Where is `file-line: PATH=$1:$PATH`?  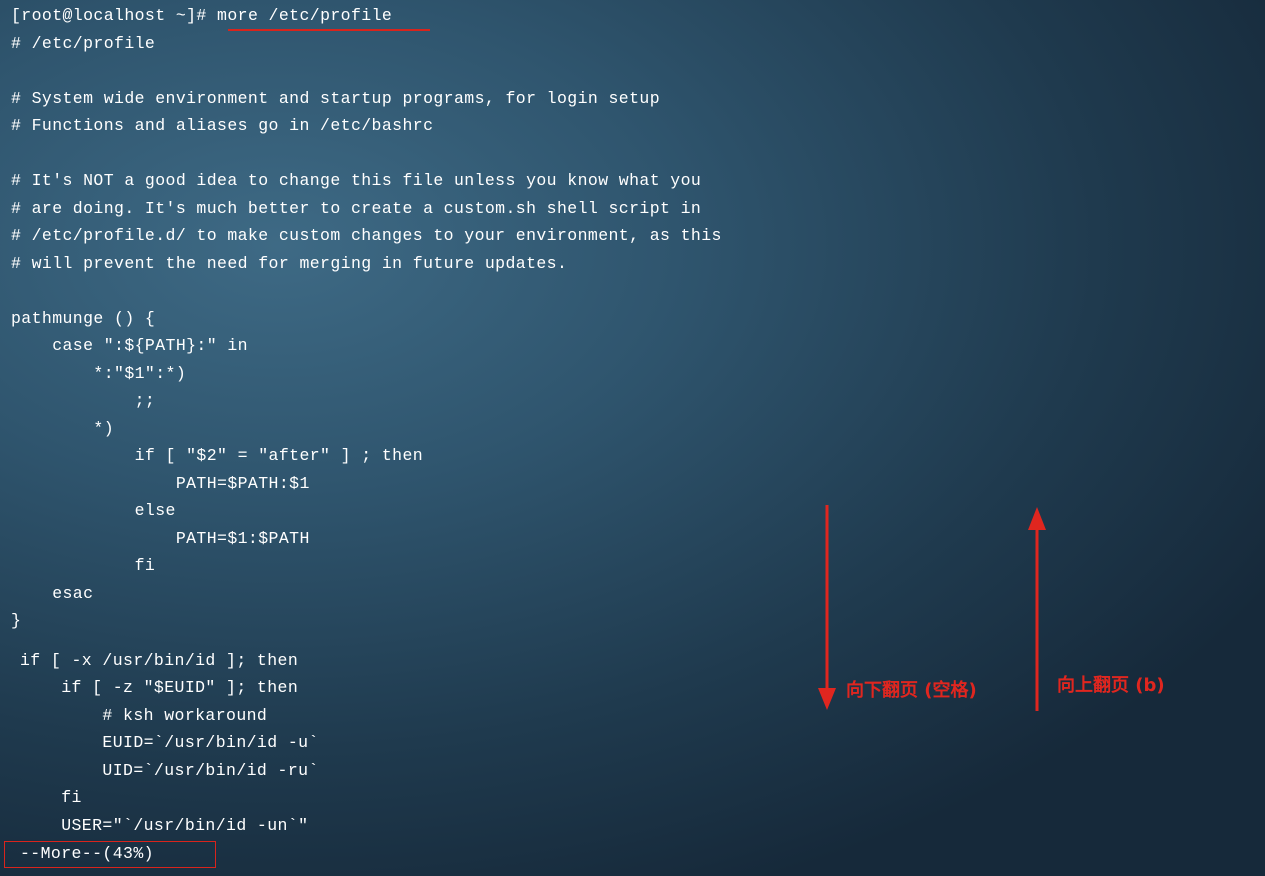 file-line: PATH=$1:$PATH is located at coordinates (160, 538).